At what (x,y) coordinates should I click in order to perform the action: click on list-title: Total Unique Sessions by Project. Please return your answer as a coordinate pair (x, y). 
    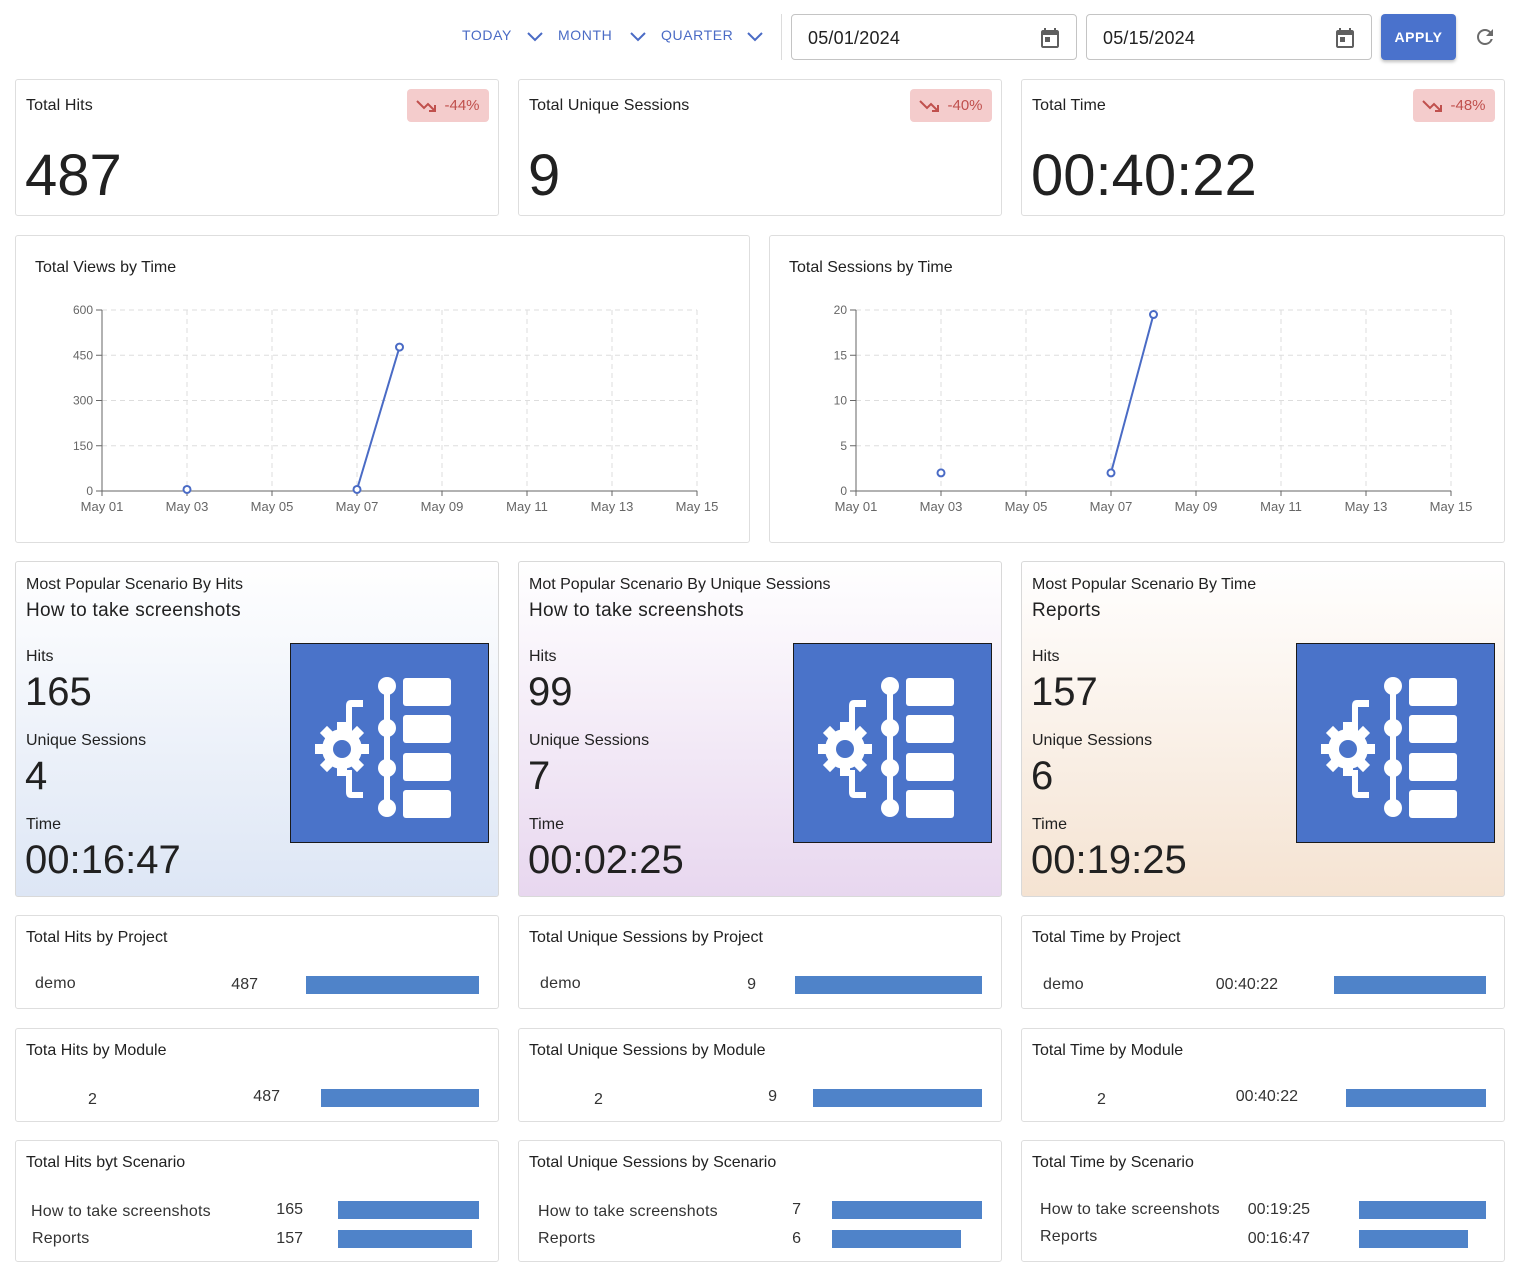
    Looking at the image, I should click on (646, 937).